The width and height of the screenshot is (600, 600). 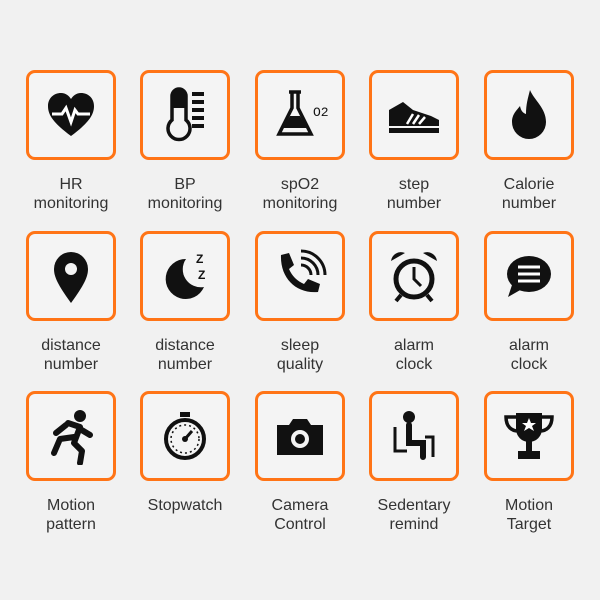 I want to click on feature-label: HR monitoring, so click(x=71, y=194).